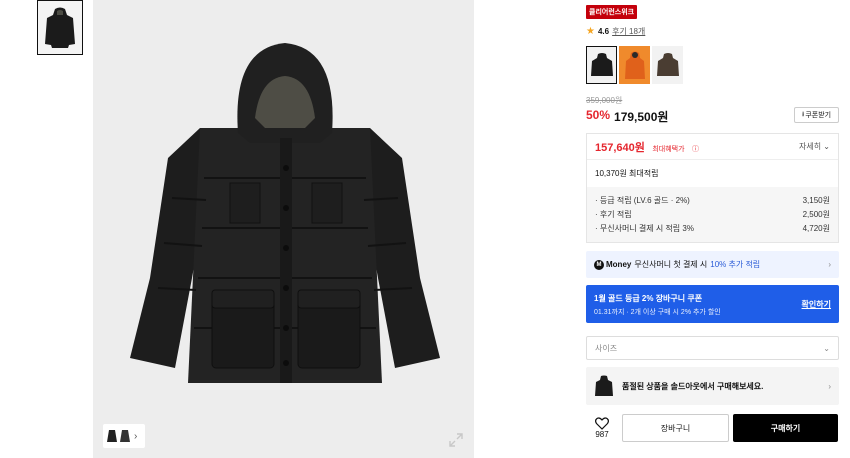 Image resolution: width=850 pixels, height=458 pixels. I want to click on size-select-placeholder: 사이즈, so click(606, 348).